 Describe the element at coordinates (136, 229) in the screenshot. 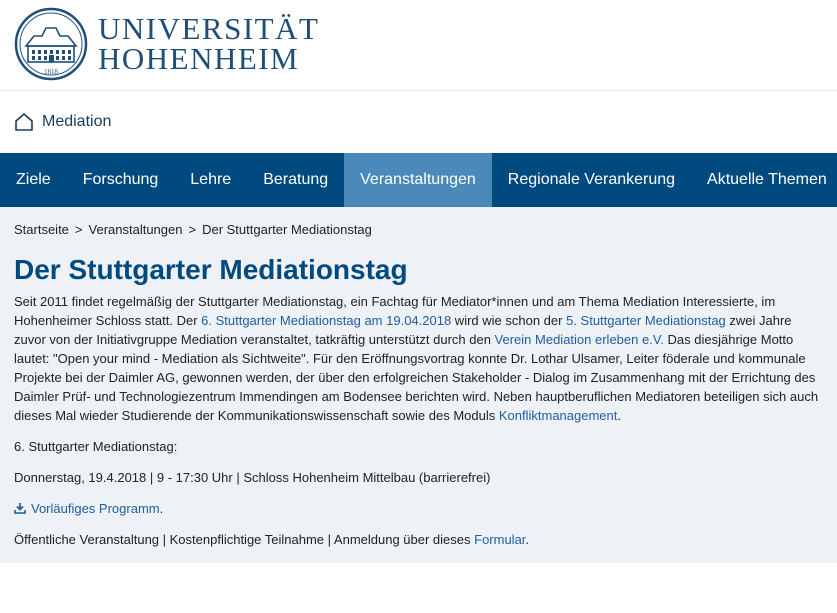

I see `breadcrumb-section: Veranstaltungen` at that location.